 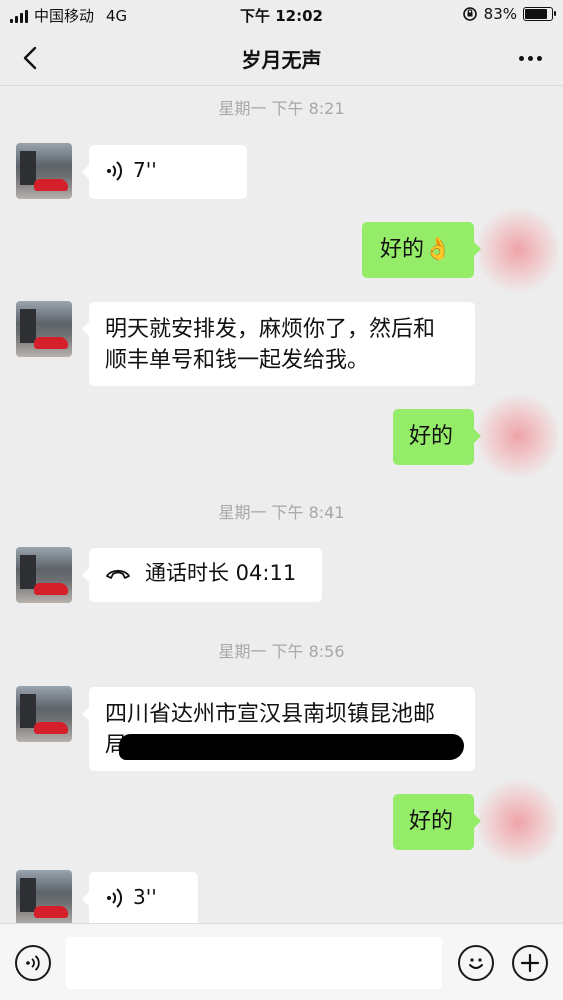 What do you see at coordinates (281, 512) in the screenshot?
I see `timestamp: 星期一 下午 8:41` at bounding box center [281, 512].